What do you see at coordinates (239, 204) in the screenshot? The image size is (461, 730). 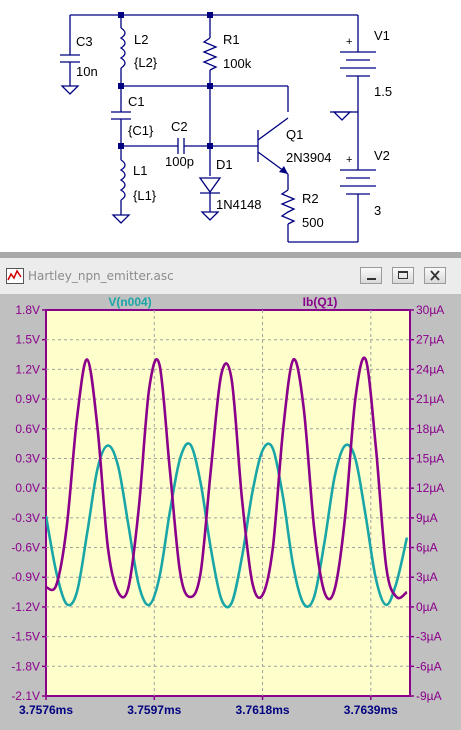 I see `d1-value: 1N4148` at bounding box center [239, 204].